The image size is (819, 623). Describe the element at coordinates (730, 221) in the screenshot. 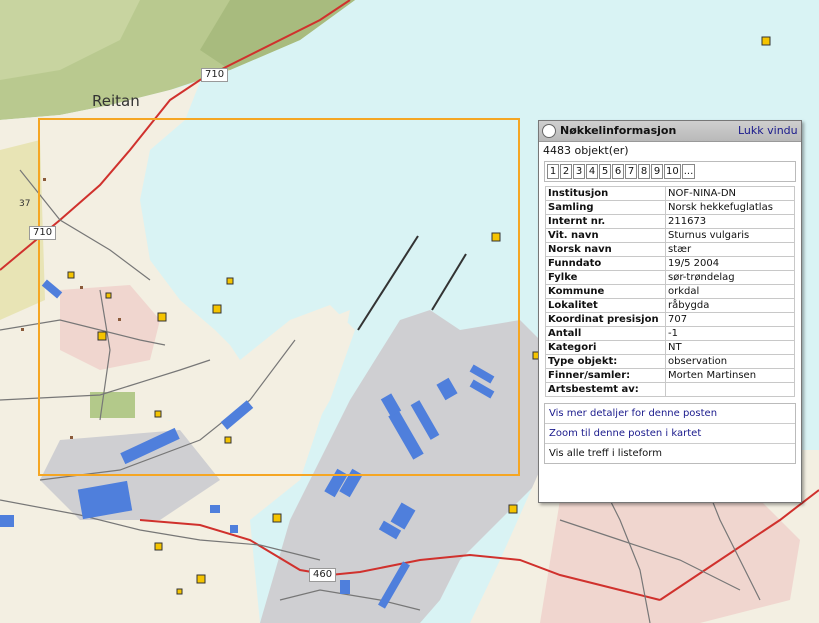

I see `field-value: 211673` at that location.